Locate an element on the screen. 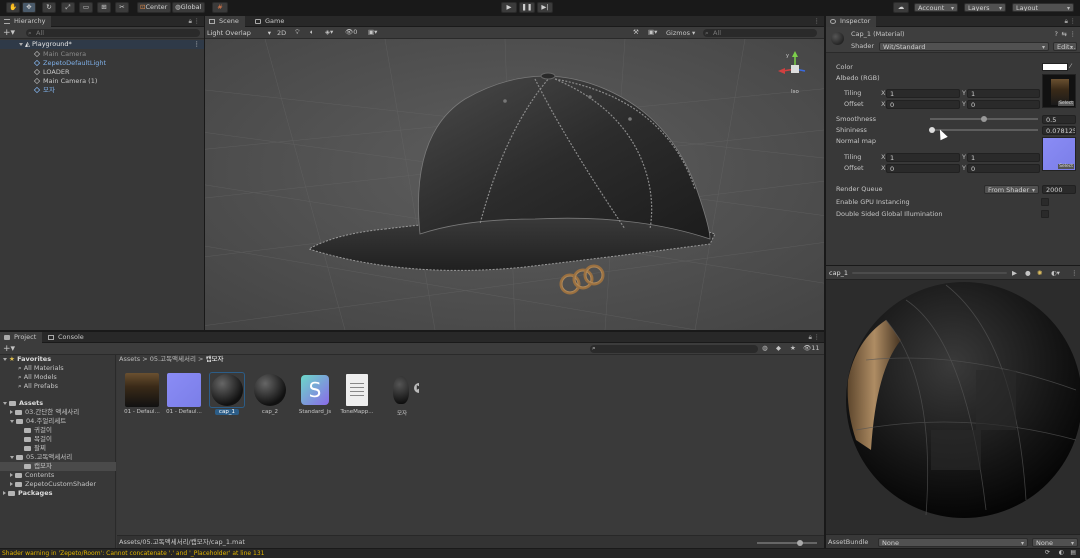  favorite-star-icon: ★ is located at coordinates (793, 348).